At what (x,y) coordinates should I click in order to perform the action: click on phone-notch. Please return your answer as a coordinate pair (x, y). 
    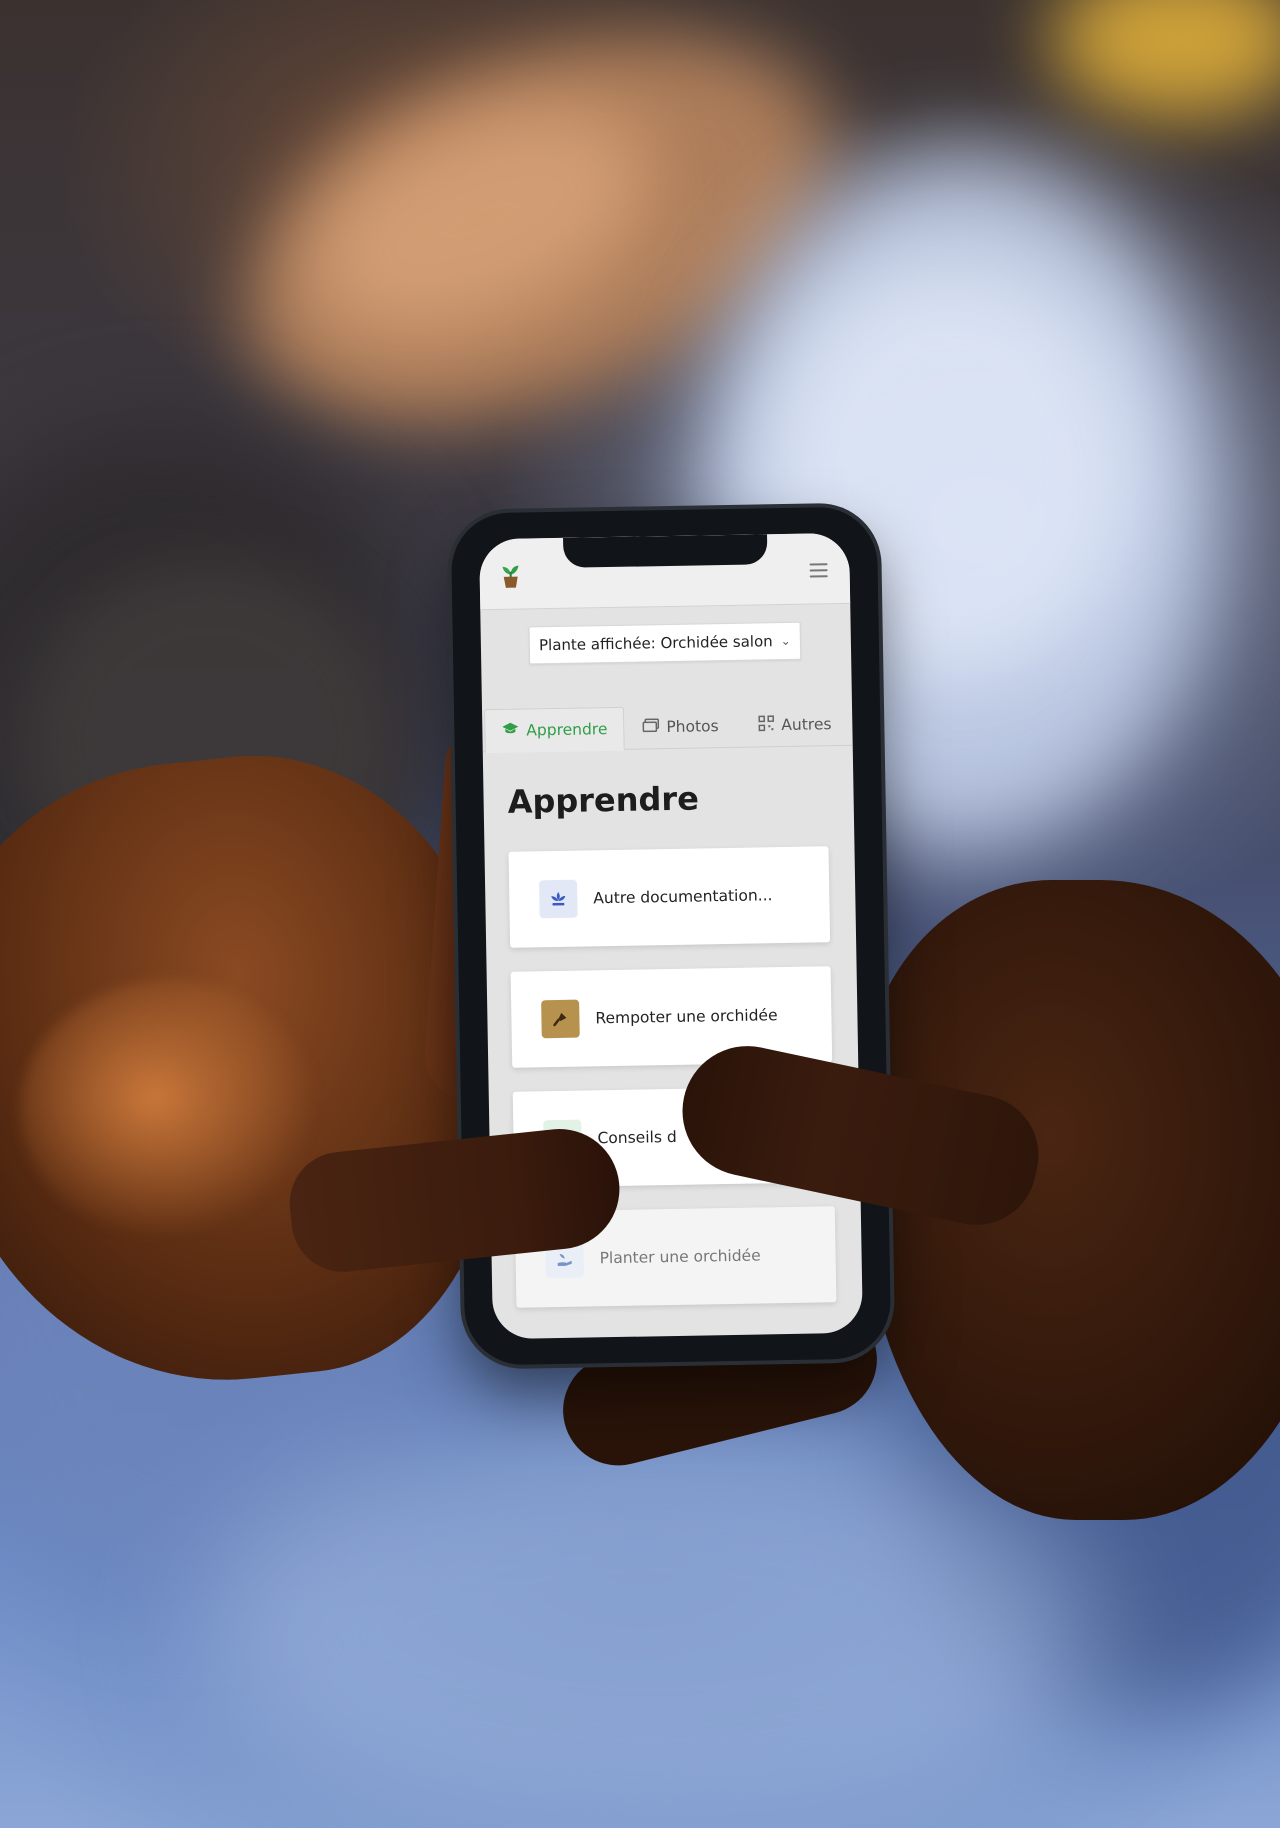
    Looking at the image, I should click on (665, 551).